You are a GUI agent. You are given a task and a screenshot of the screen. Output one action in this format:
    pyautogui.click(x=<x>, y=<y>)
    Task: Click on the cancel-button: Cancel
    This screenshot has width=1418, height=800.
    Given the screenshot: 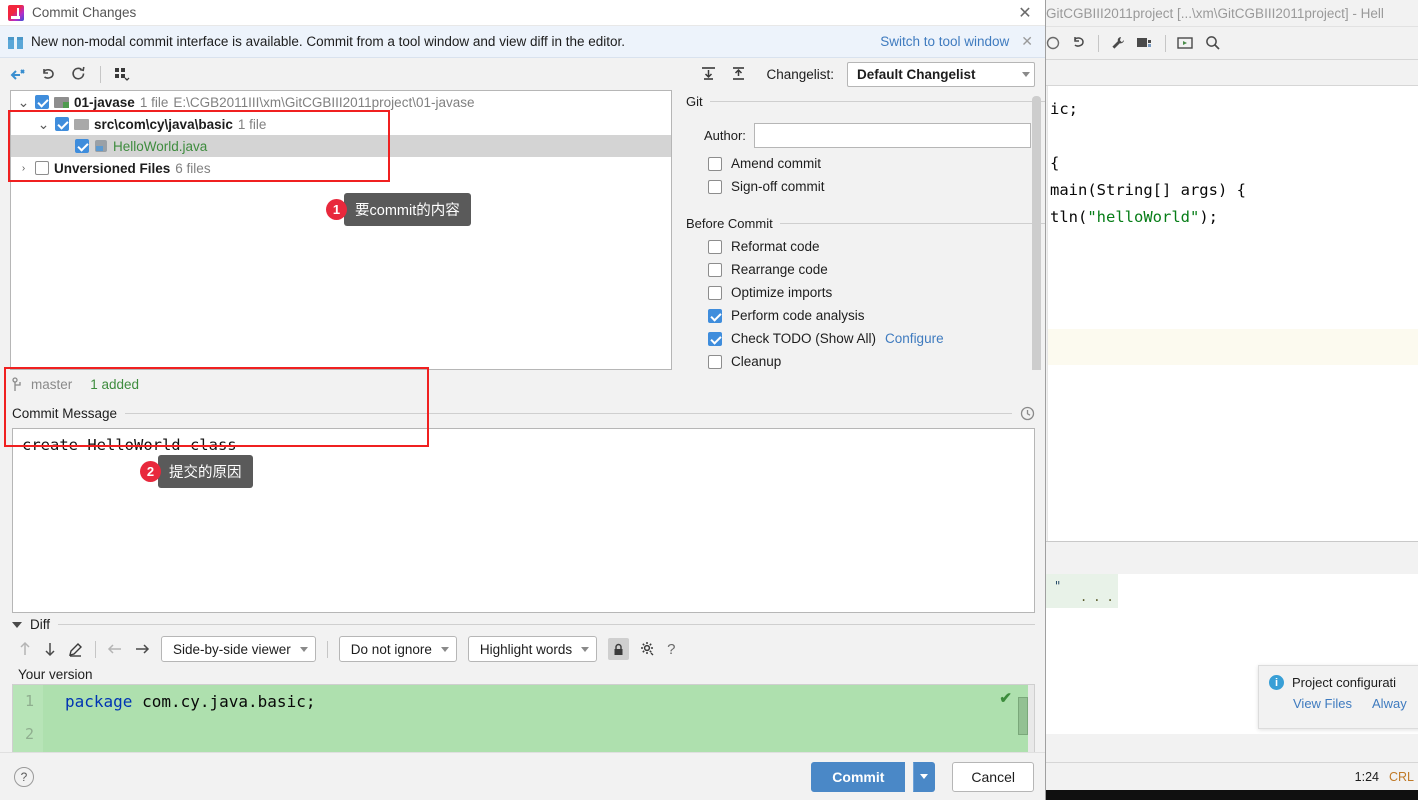 What is the action you would take?
    pyautogui.click(x=993, y=776)
    